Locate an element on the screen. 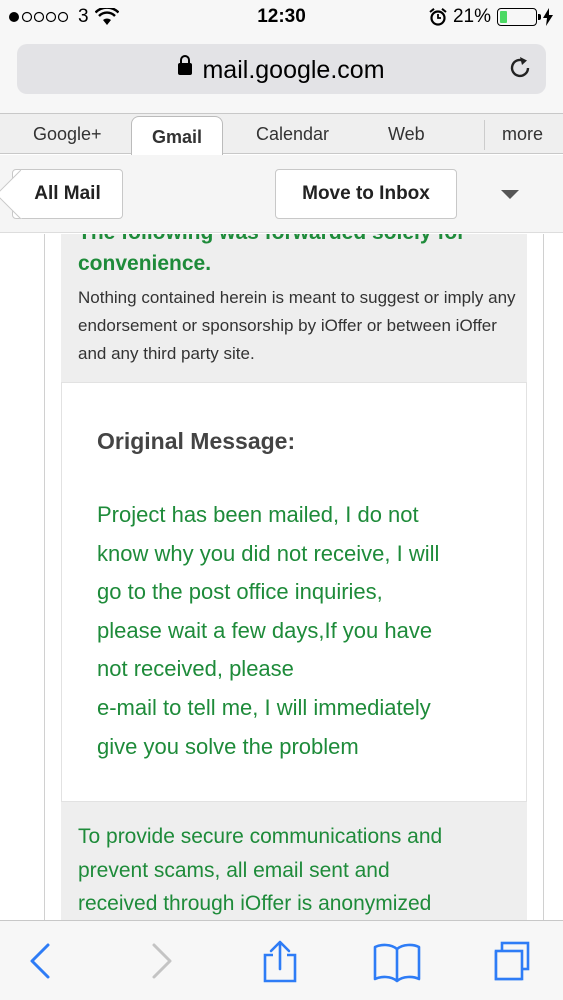  all-mail-label: All Mail is located at coordinates (67, 193).